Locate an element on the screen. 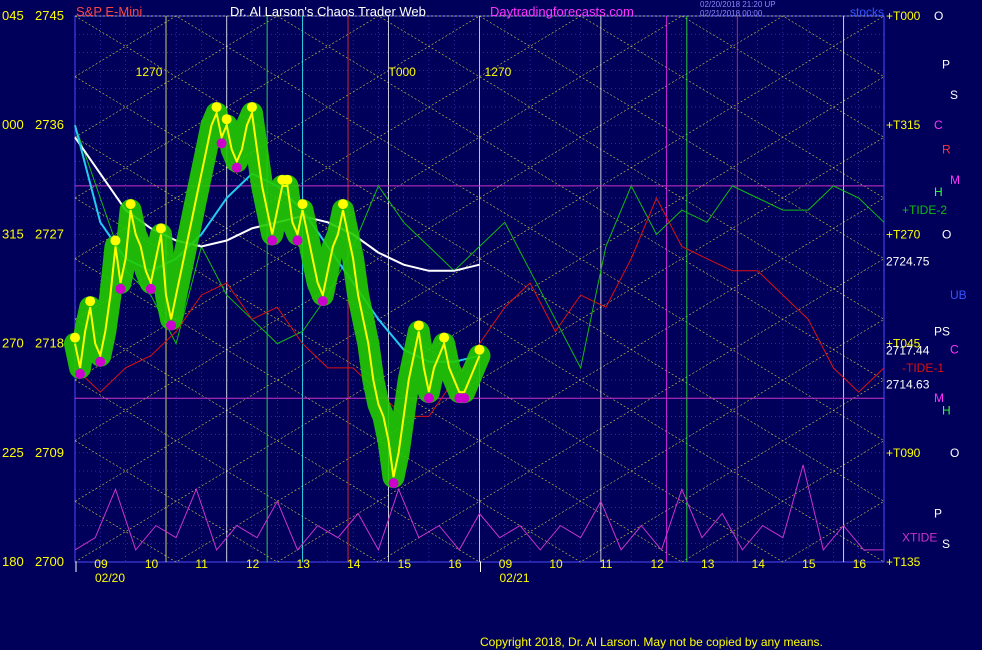 The image size is (982, 650). planet-label: R is located at coordinates (946, 149).